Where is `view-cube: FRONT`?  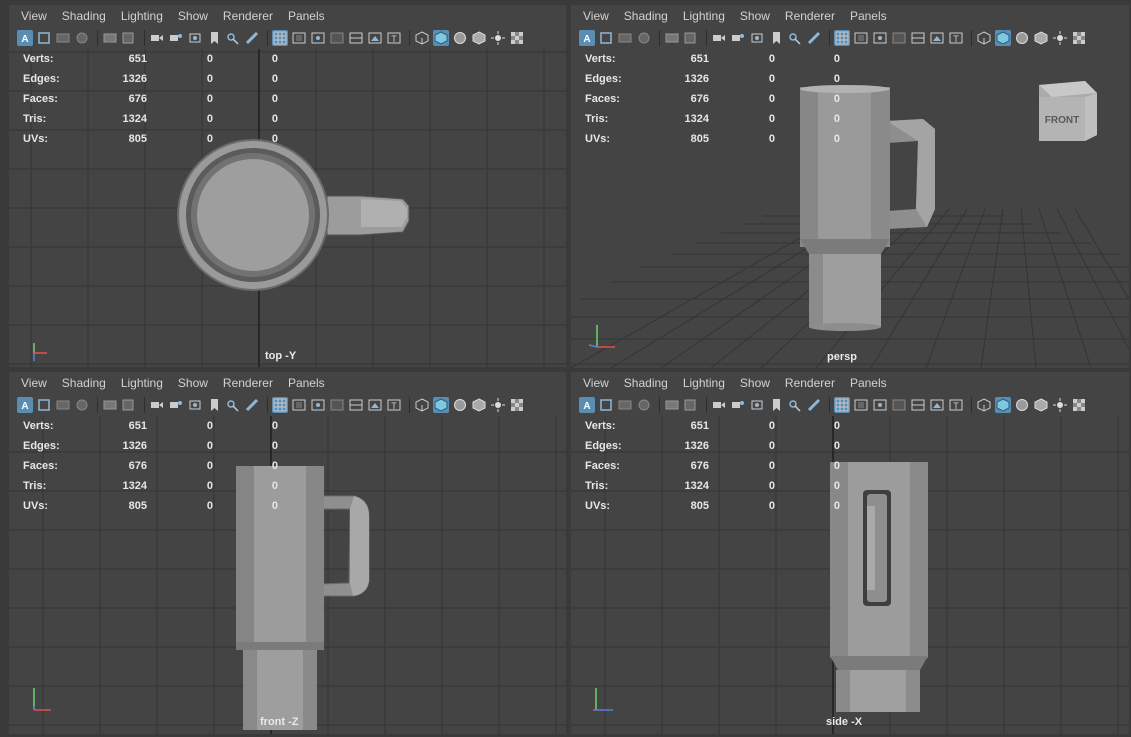 view-cube: FRONT is located at coordinates (1068, 111).